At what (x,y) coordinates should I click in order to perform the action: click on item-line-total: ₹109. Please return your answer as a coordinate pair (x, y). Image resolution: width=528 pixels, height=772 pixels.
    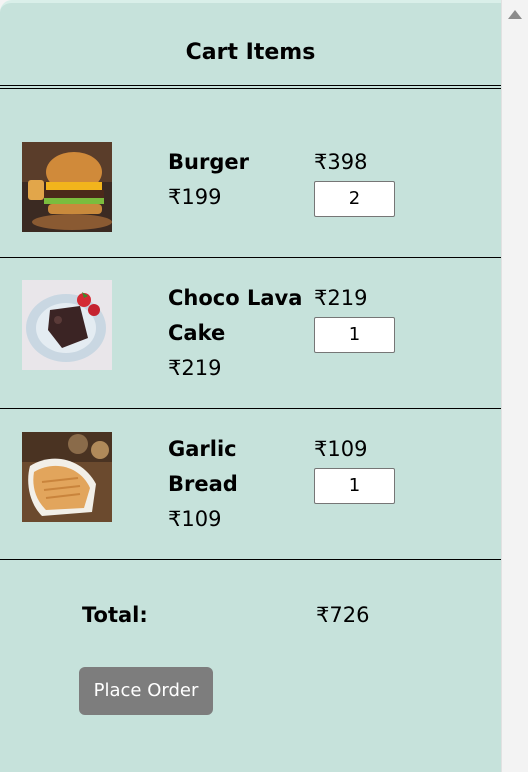
    Looking at the image, I should click on (341, 449).